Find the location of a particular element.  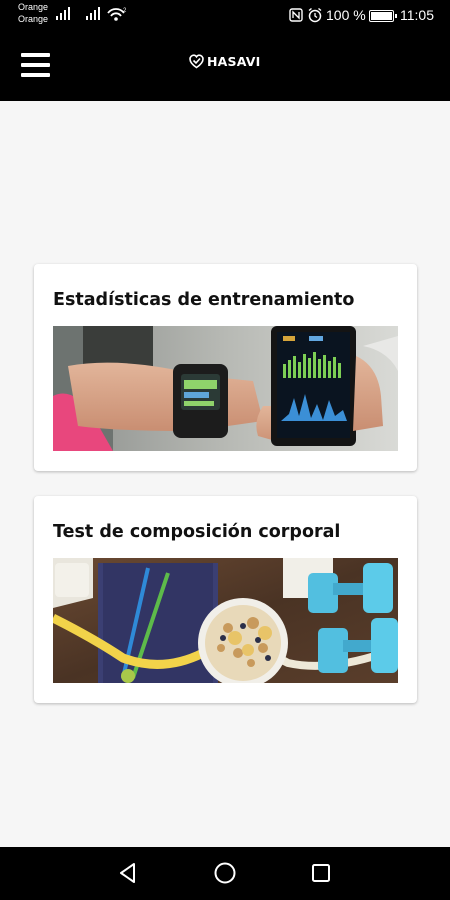

alarm-icon is located at coordinates (315, 15).